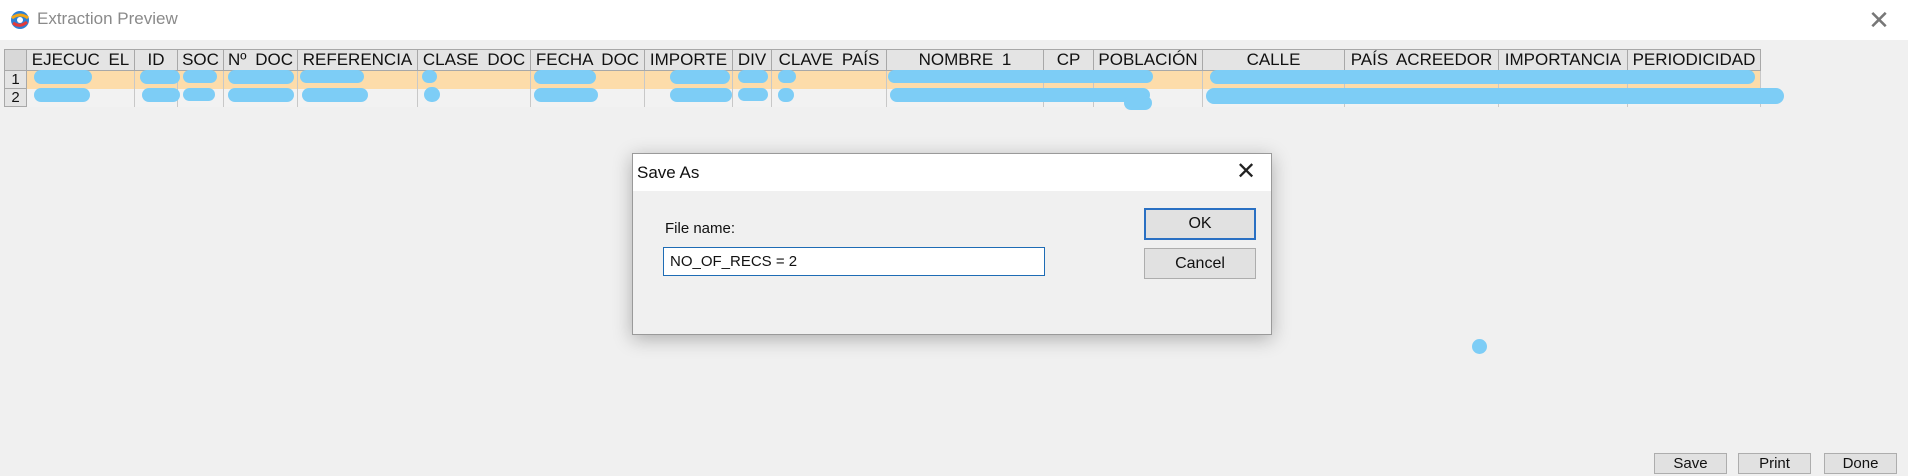 The image size is (1908, 476). I want to click on column-header: ID, so click(156, 60).